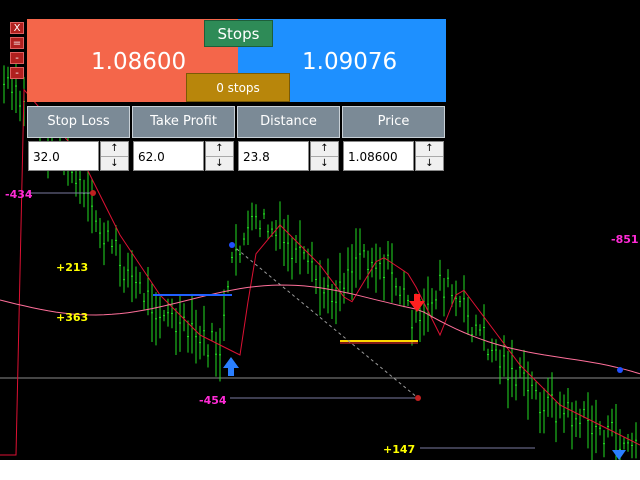  Describe the element at coordinates (417, 303) in the screenshot. I see `arrow-down-icon` at that location.